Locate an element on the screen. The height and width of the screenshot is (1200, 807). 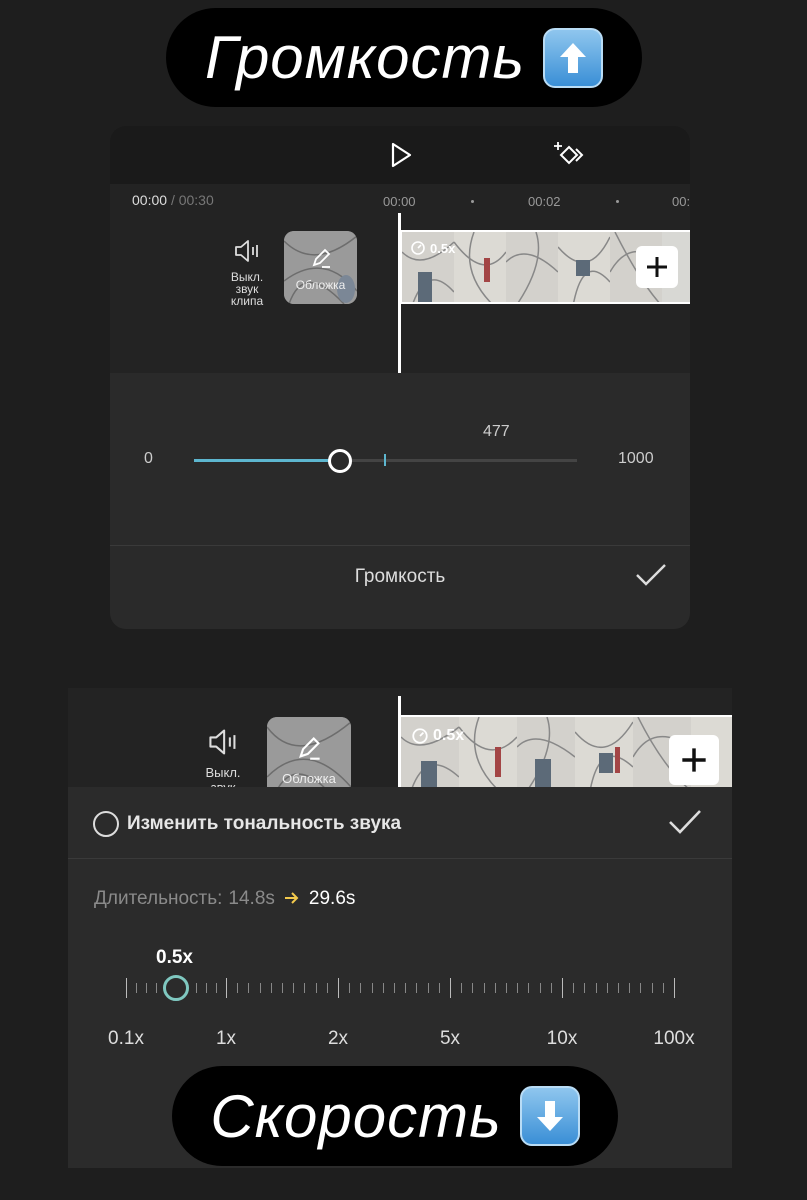
speedometer-icon is located at coordinates (418, 248).